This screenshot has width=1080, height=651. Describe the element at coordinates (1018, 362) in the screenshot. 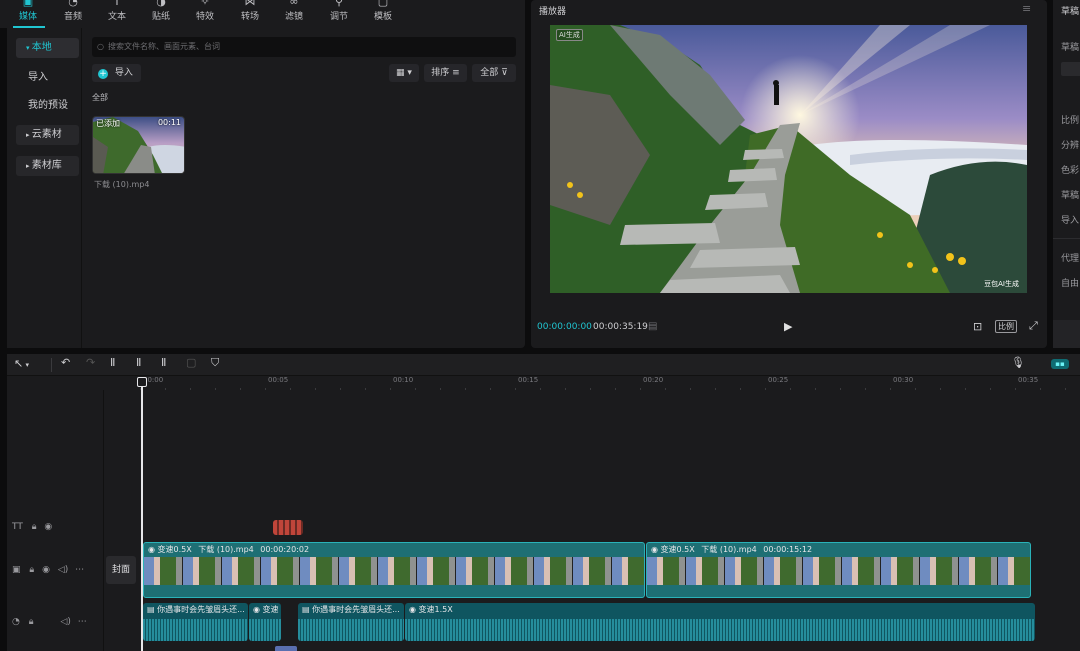

I see `microphone-icon: 🎙` at that location.